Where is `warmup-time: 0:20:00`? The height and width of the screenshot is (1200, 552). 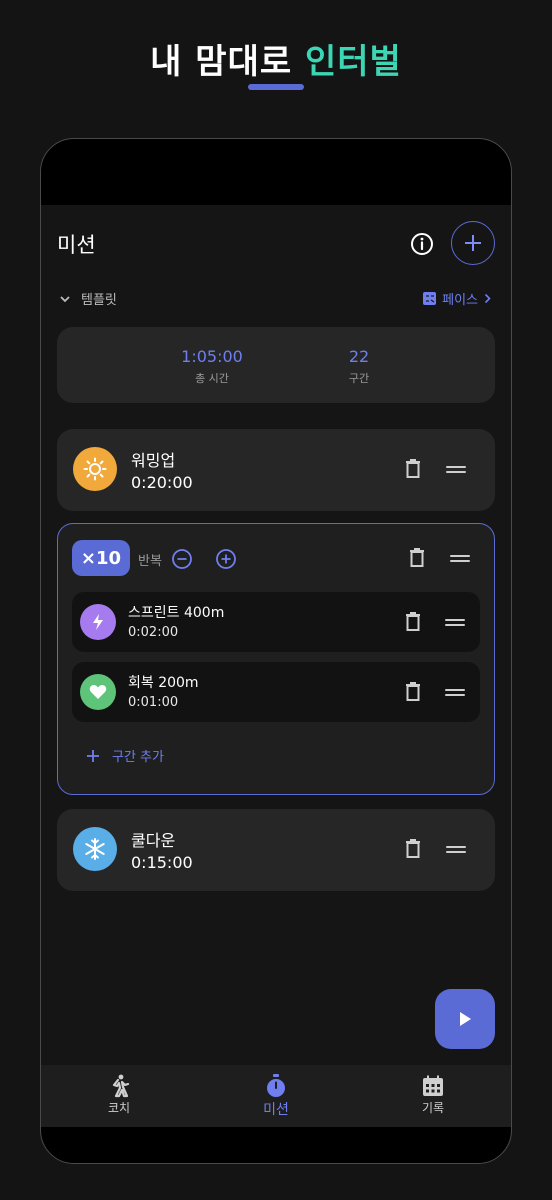
warmup-time: 0:20:00 is located at coordinates (162, 482).